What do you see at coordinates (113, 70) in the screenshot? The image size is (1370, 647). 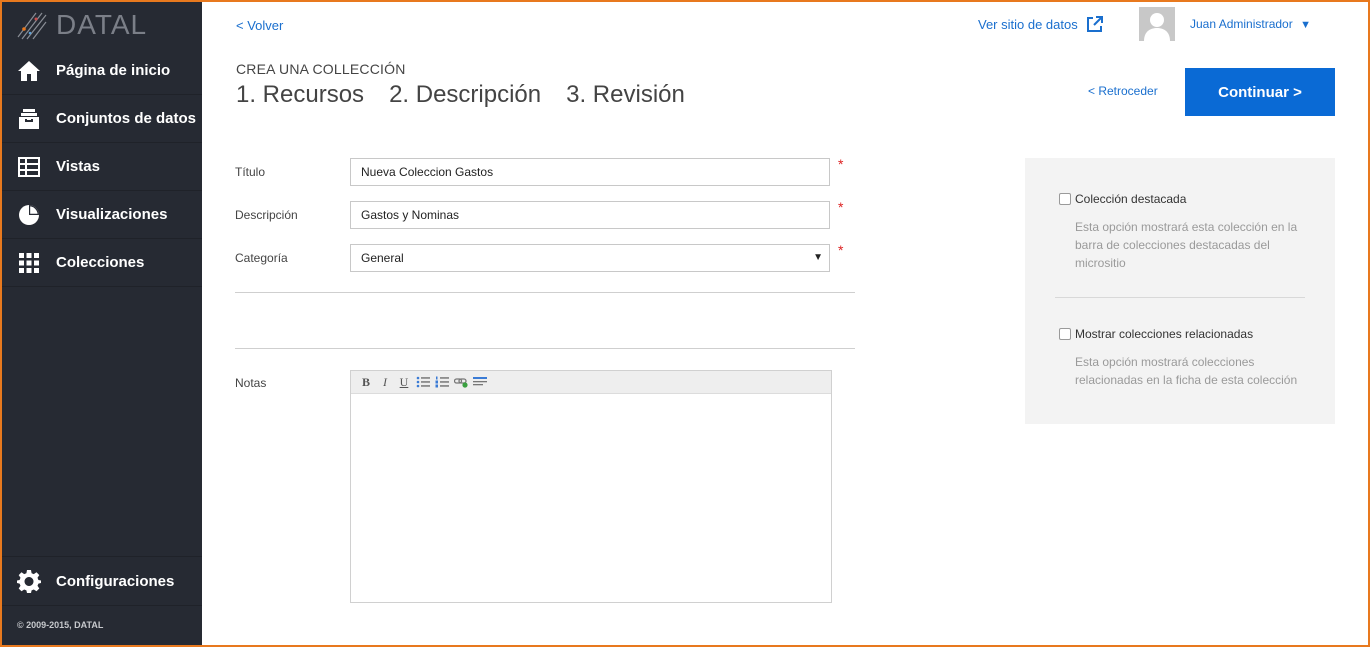 I see `sidebar-item-label: Página de inicio` at bounding box center [113, 70].